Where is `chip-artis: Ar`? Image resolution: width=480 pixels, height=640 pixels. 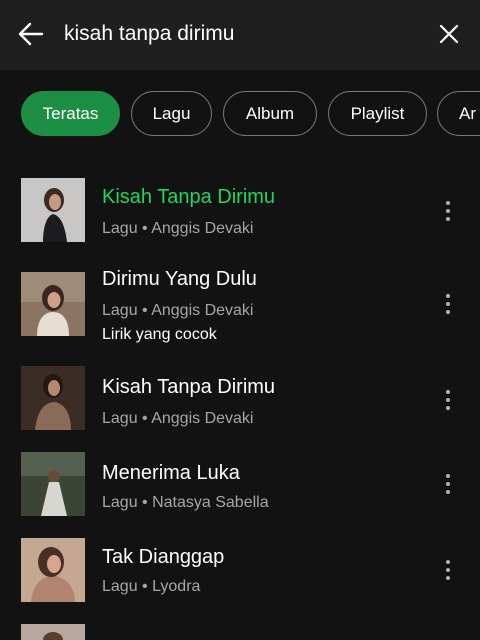 chip-artis: Ar is located at coordinates (458, 113).